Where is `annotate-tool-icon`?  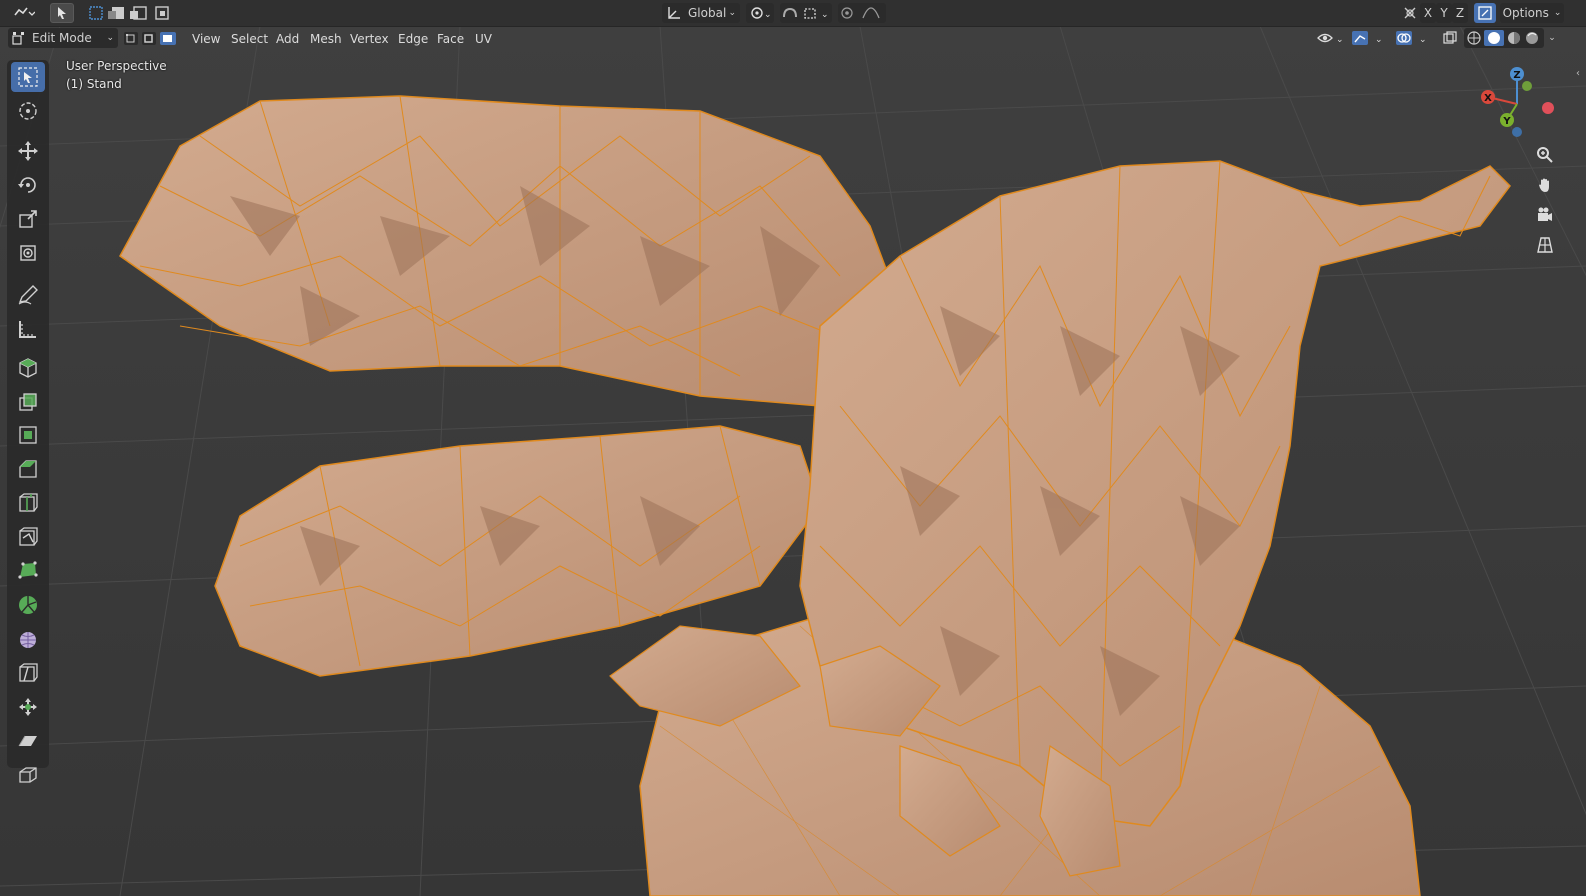
annotate-tool-icon is located at coordinates (28, 295).